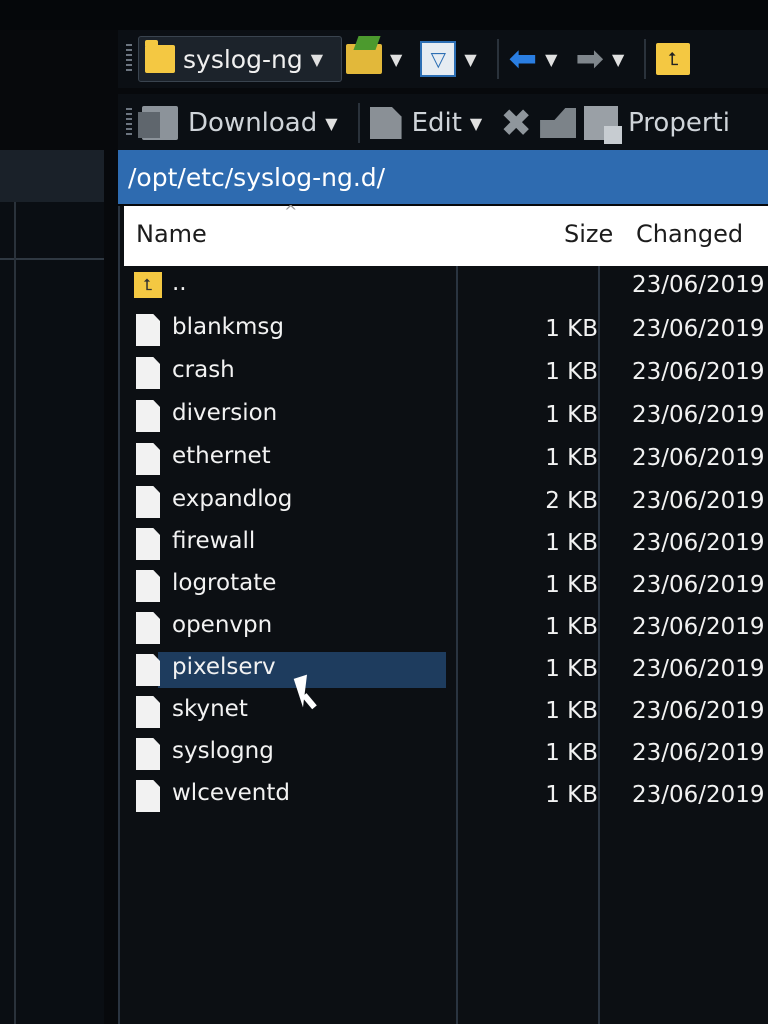 The image size is (768, 1024). What do you see at coordinates (447, 712) in the screenshot?
I see `list-item: skynet 1 KB 23/06/2019 1` at bounding box center [447, 712].